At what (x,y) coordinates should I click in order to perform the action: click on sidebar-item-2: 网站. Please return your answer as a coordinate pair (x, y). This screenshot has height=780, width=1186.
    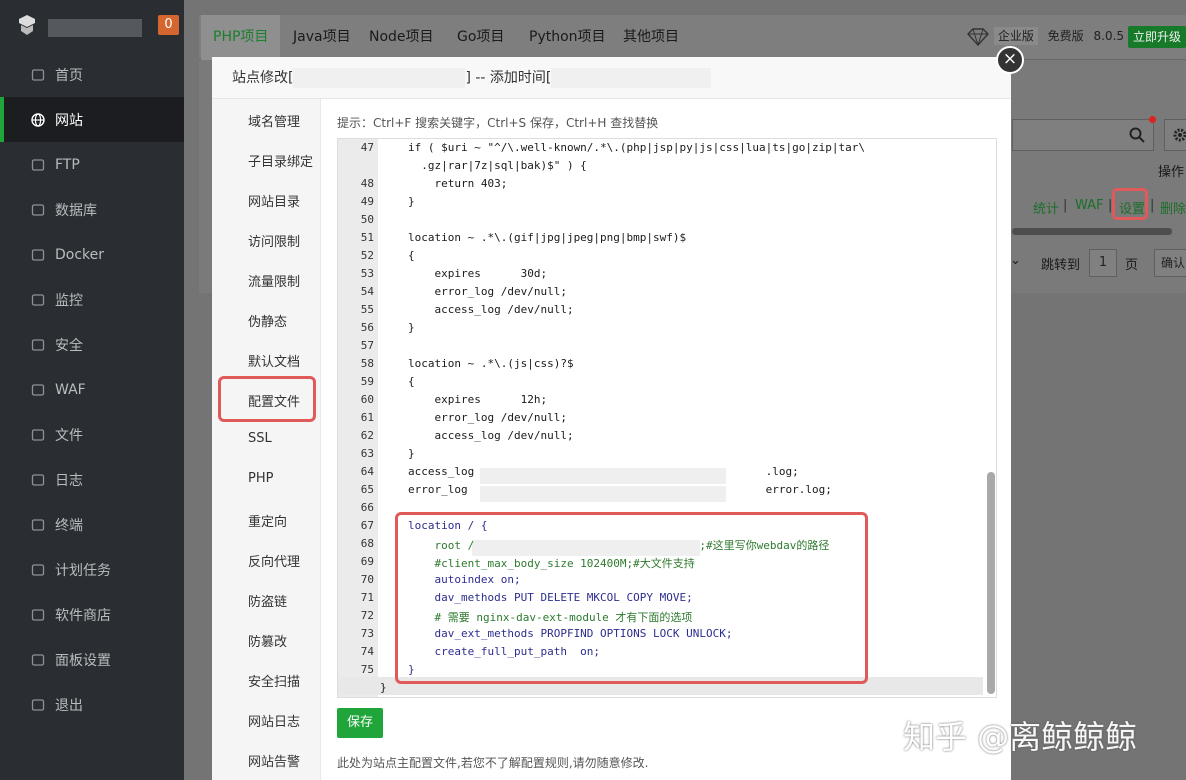
    Looking at the image, I should click on (92, 119).